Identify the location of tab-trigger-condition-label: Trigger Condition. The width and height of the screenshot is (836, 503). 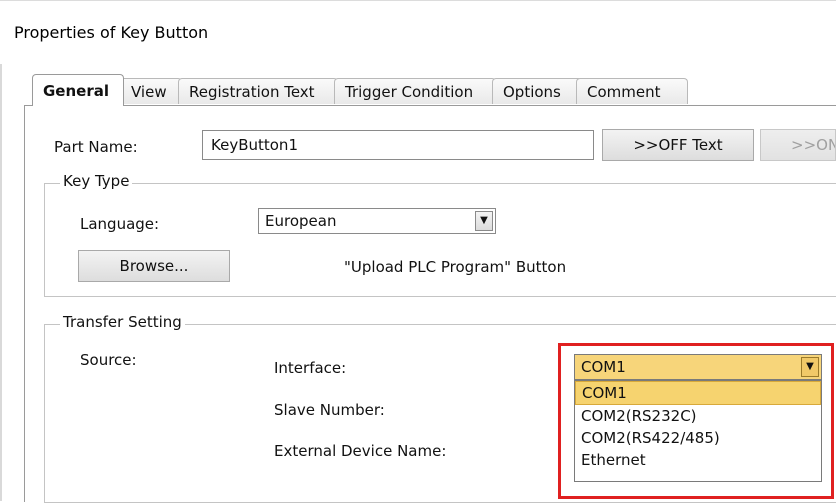
(409, 92).